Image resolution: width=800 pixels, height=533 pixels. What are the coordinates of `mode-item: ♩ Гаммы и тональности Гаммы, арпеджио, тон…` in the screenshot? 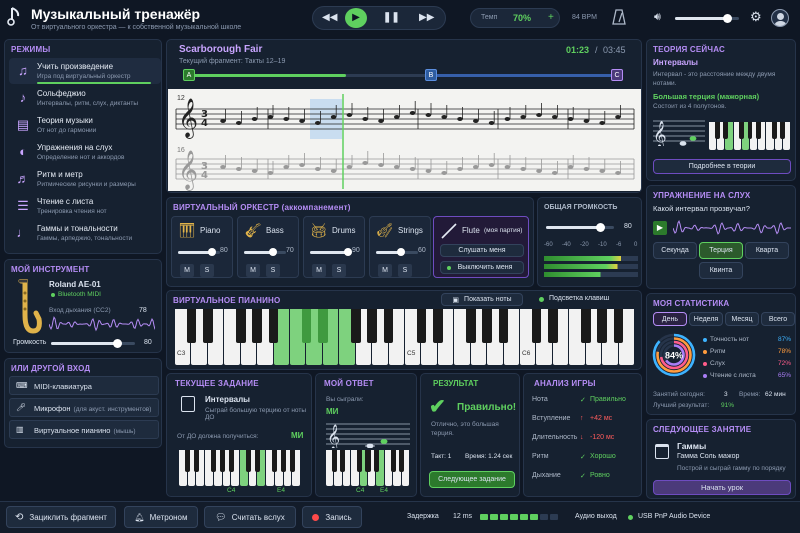 It's located at (85, 233).